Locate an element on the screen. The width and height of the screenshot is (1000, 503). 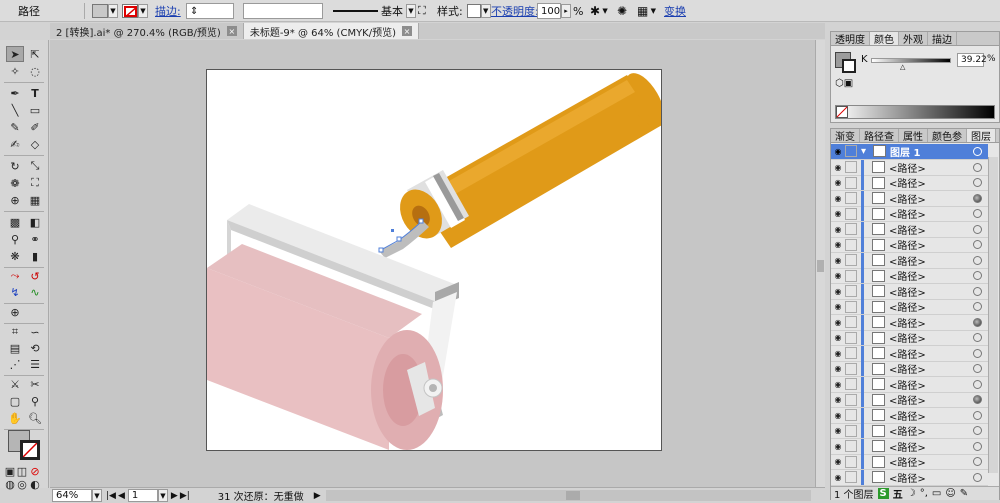
opacity-label: 不透明度: is located at coordinates (515, 11).